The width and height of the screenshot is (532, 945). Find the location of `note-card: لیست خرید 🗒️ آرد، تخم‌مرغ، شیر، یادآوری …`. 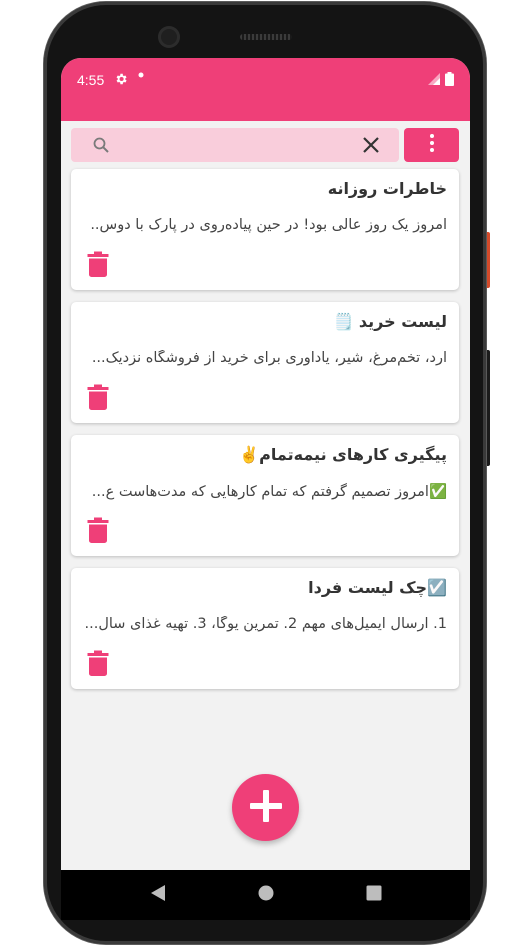

note-card: لیست خرید 🗒️ آرد، تخم‌مرغ، شیر، یادآوری … is located at coordinates (265, 362).